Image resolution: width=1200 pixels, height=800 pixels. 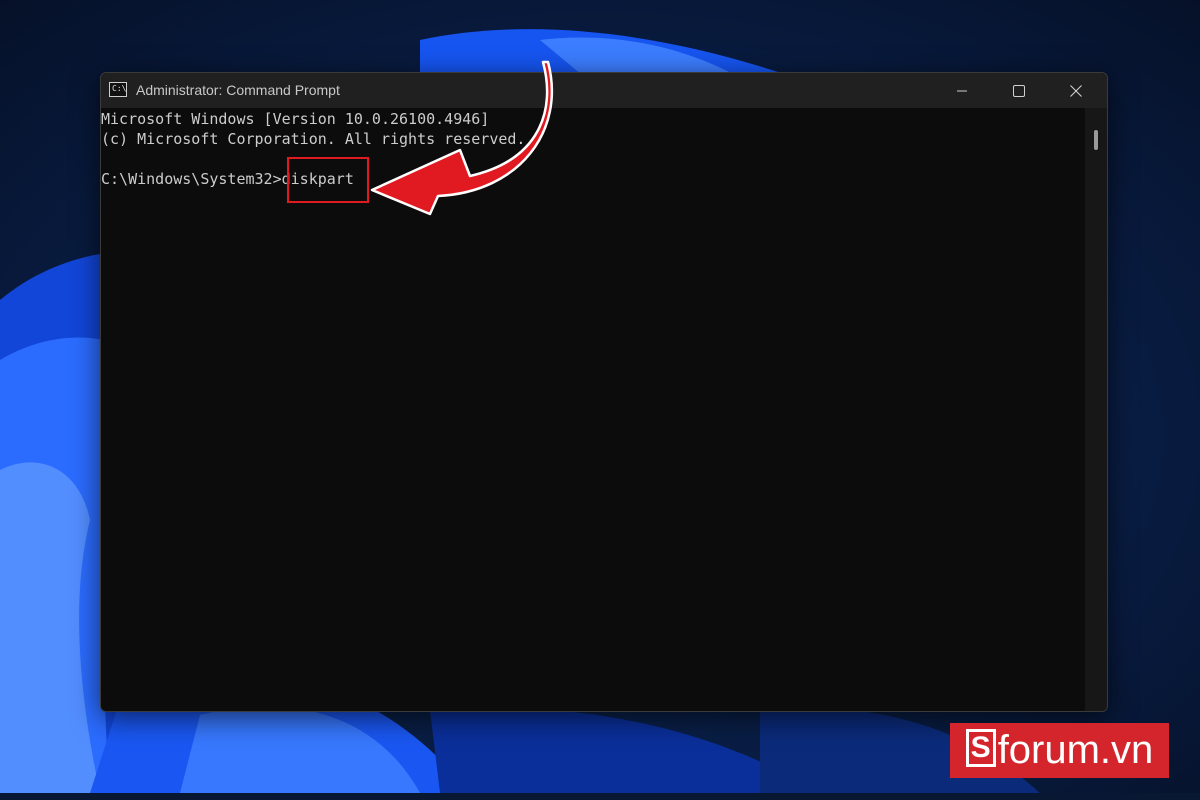 I want to click on app-icon-label: C:\, so click(x=119, y=88).